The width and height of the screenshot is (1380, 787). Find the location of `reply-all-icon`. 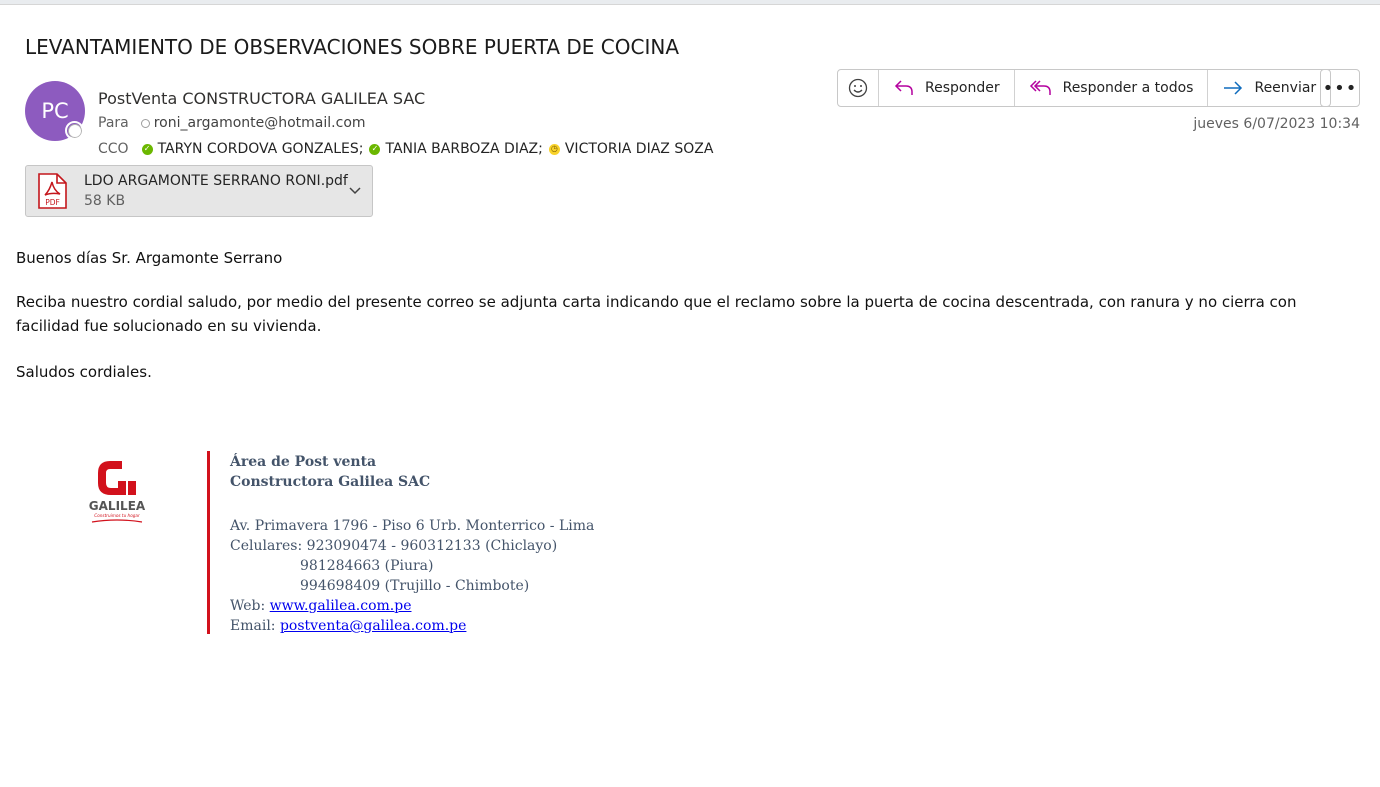

reply-all-icon is located at coordinates (1040, 87).